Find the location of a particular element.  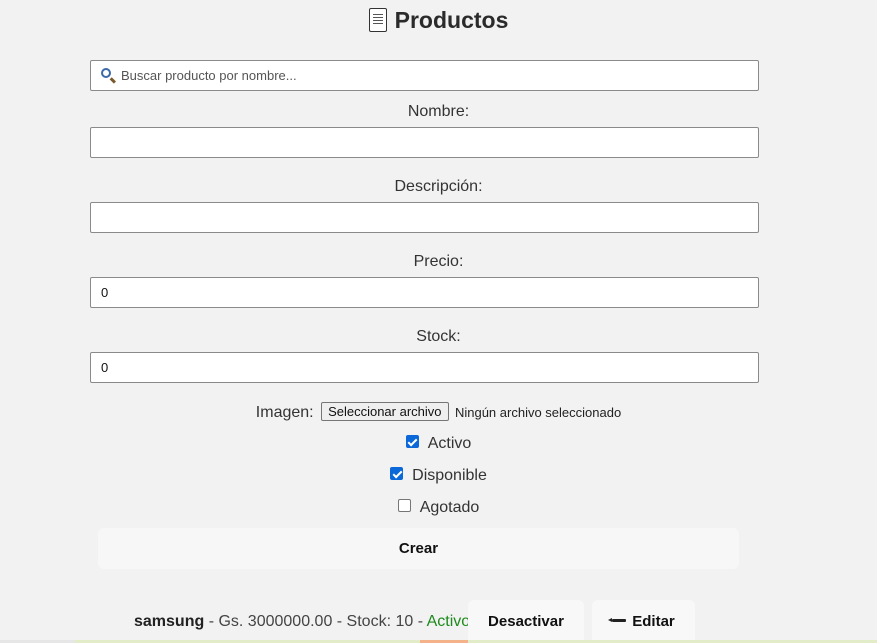

agotado-label: Agotado is located at coordinates (449, 507).